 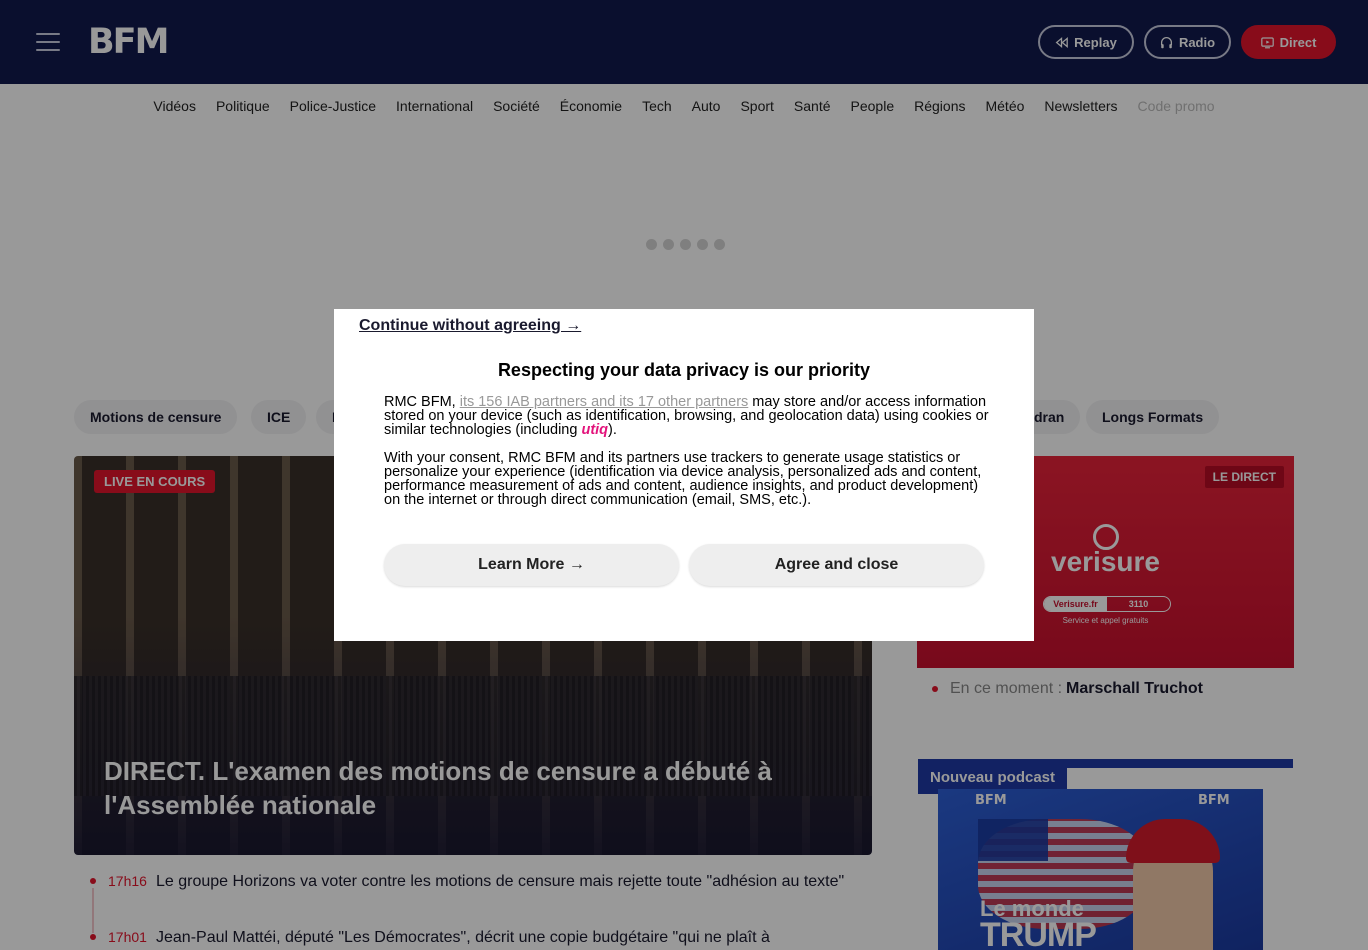 I want to click on consent-p1-end: )., so click(x=612, y=430).